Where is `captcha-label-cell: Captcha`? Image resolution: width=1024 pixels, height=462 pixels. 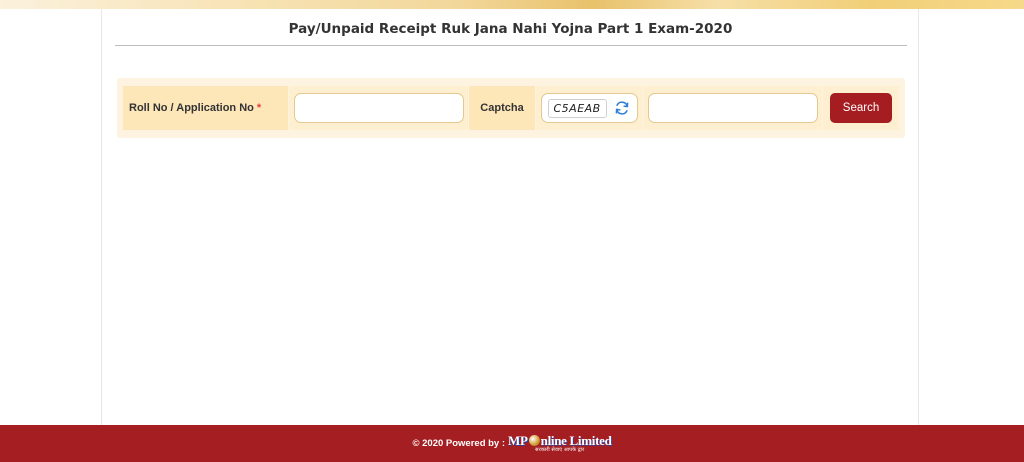
captcha-label-cell: Captcha is located at coordinates (502, 108).